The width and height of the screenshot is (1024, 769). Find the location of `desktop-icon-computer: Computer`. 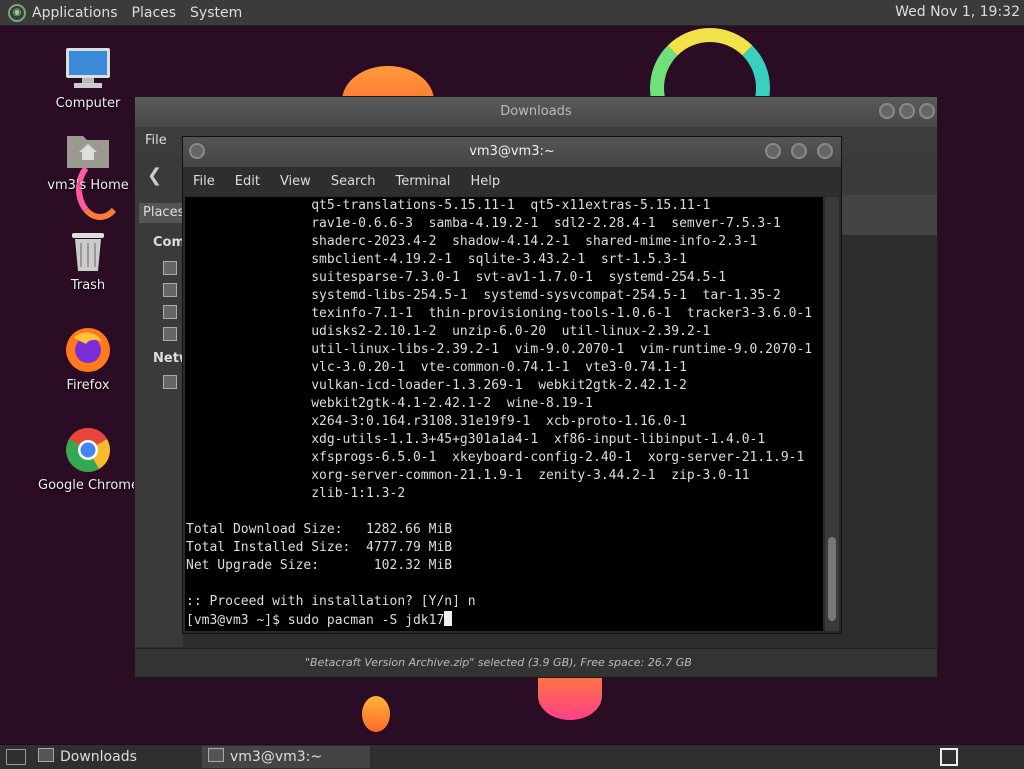

desktop-icon-computer: Computer is located at coordinates (88, 77).